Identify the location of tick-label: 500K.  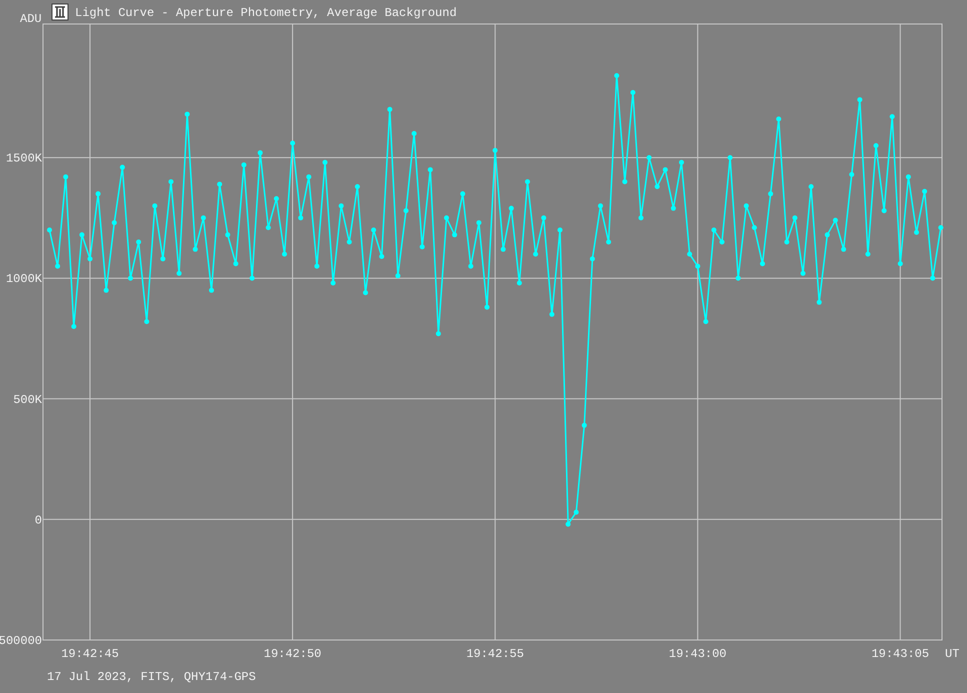
(27, 399).